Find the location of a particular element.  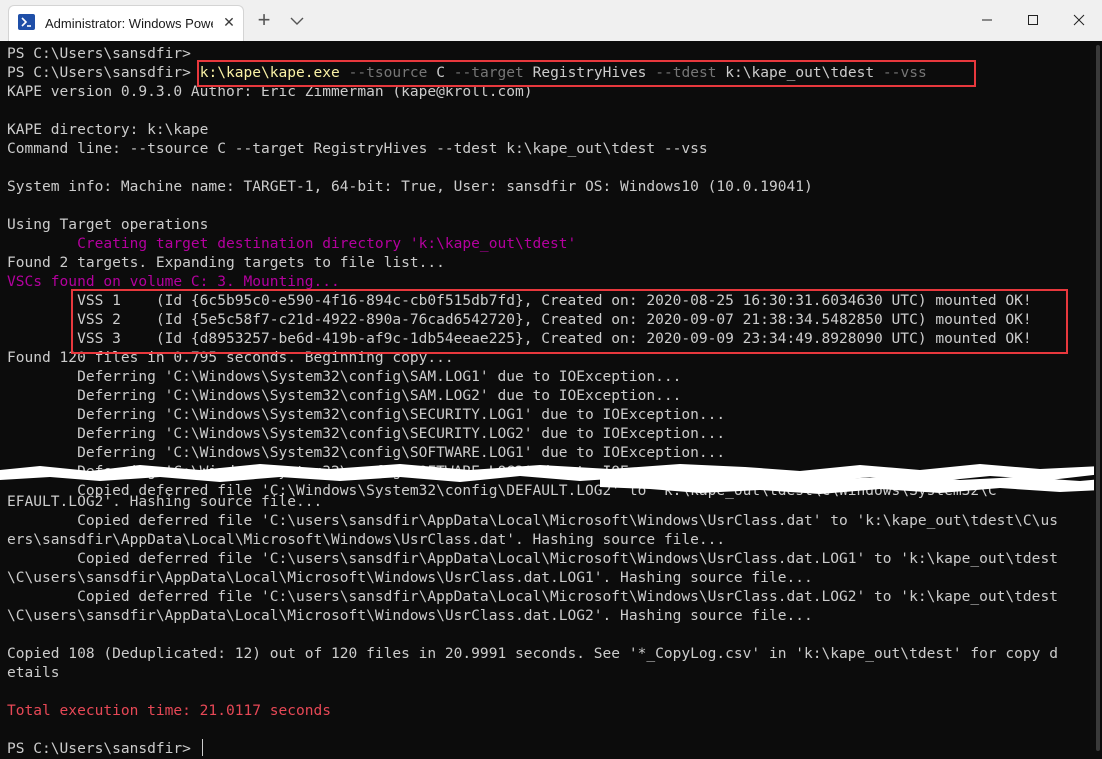

chevron-down-icon is located at coordinates (297, 20).